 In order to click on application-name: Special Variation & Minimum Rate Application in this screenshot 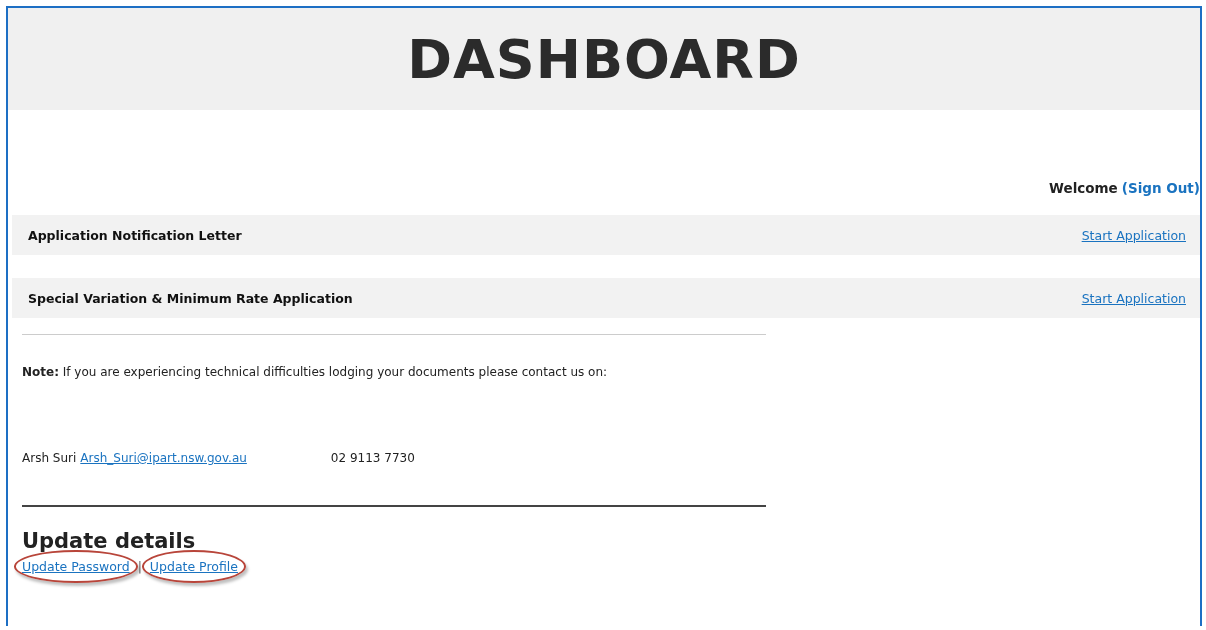, I will do `click(190, 298)`.